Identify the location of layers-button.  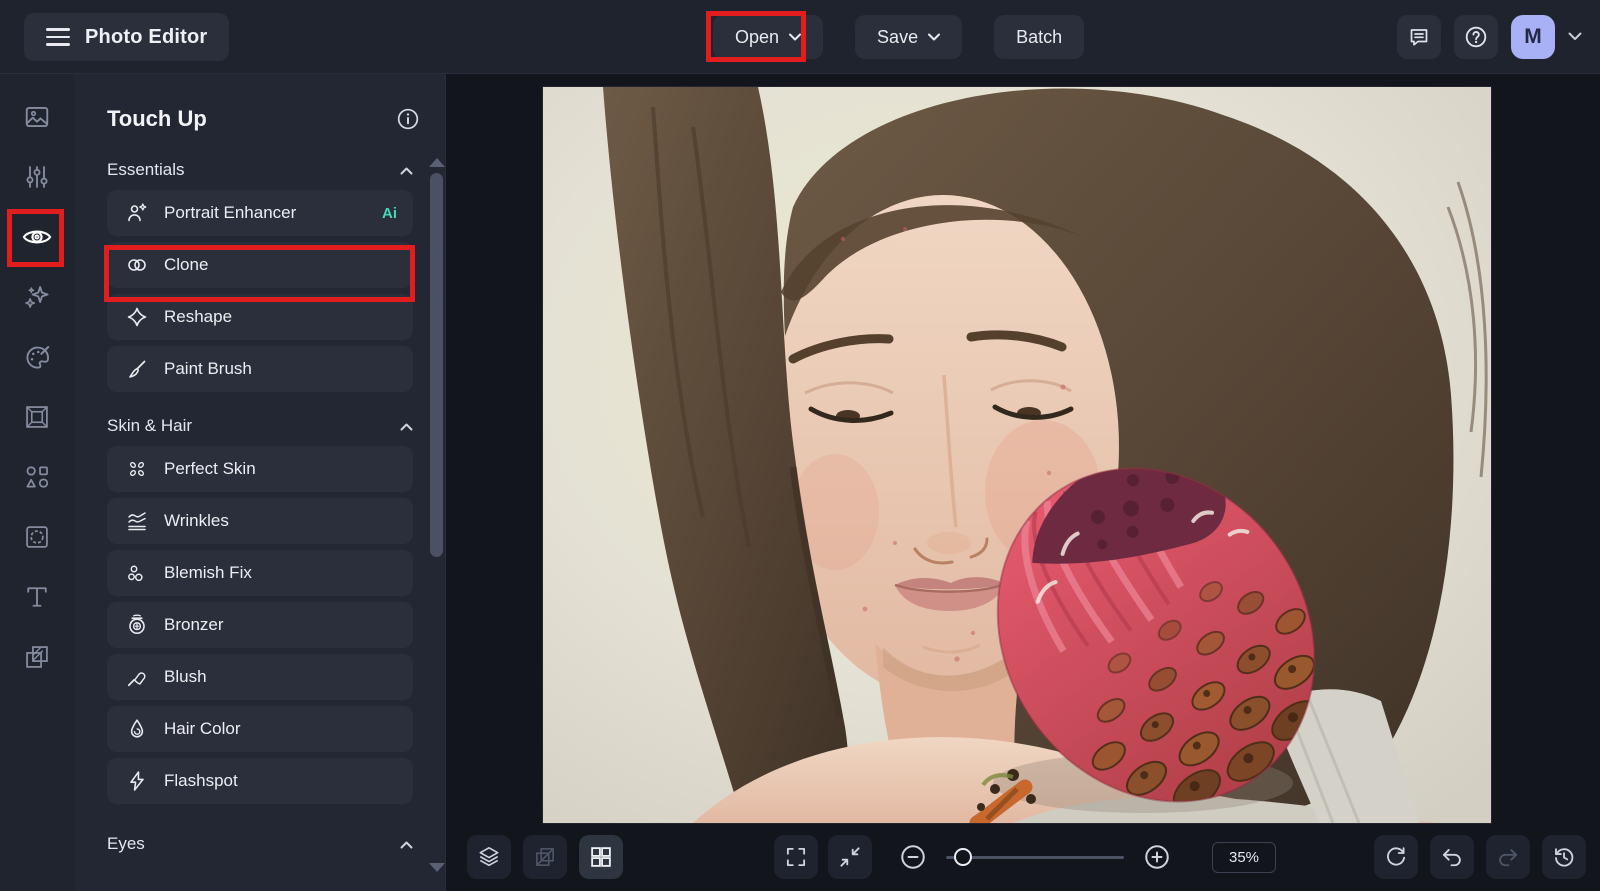
(489, 857).